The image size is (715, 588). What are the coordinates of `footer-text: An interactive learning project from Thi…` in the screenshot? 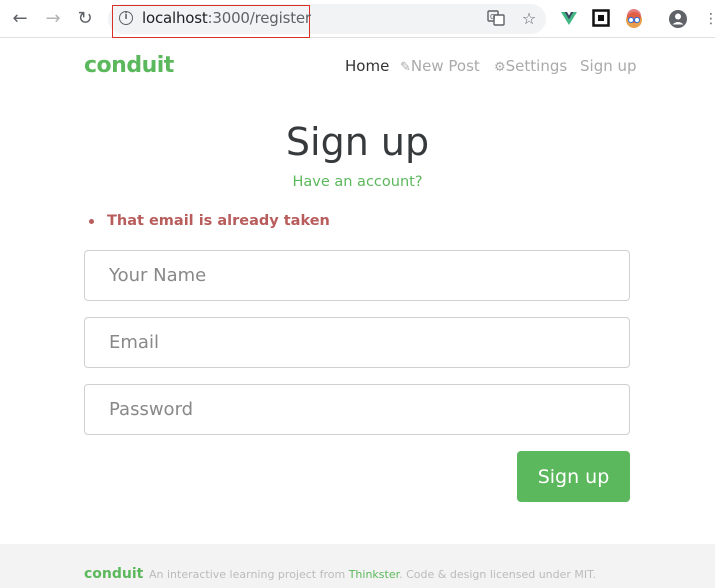 It's located at (373, 574).